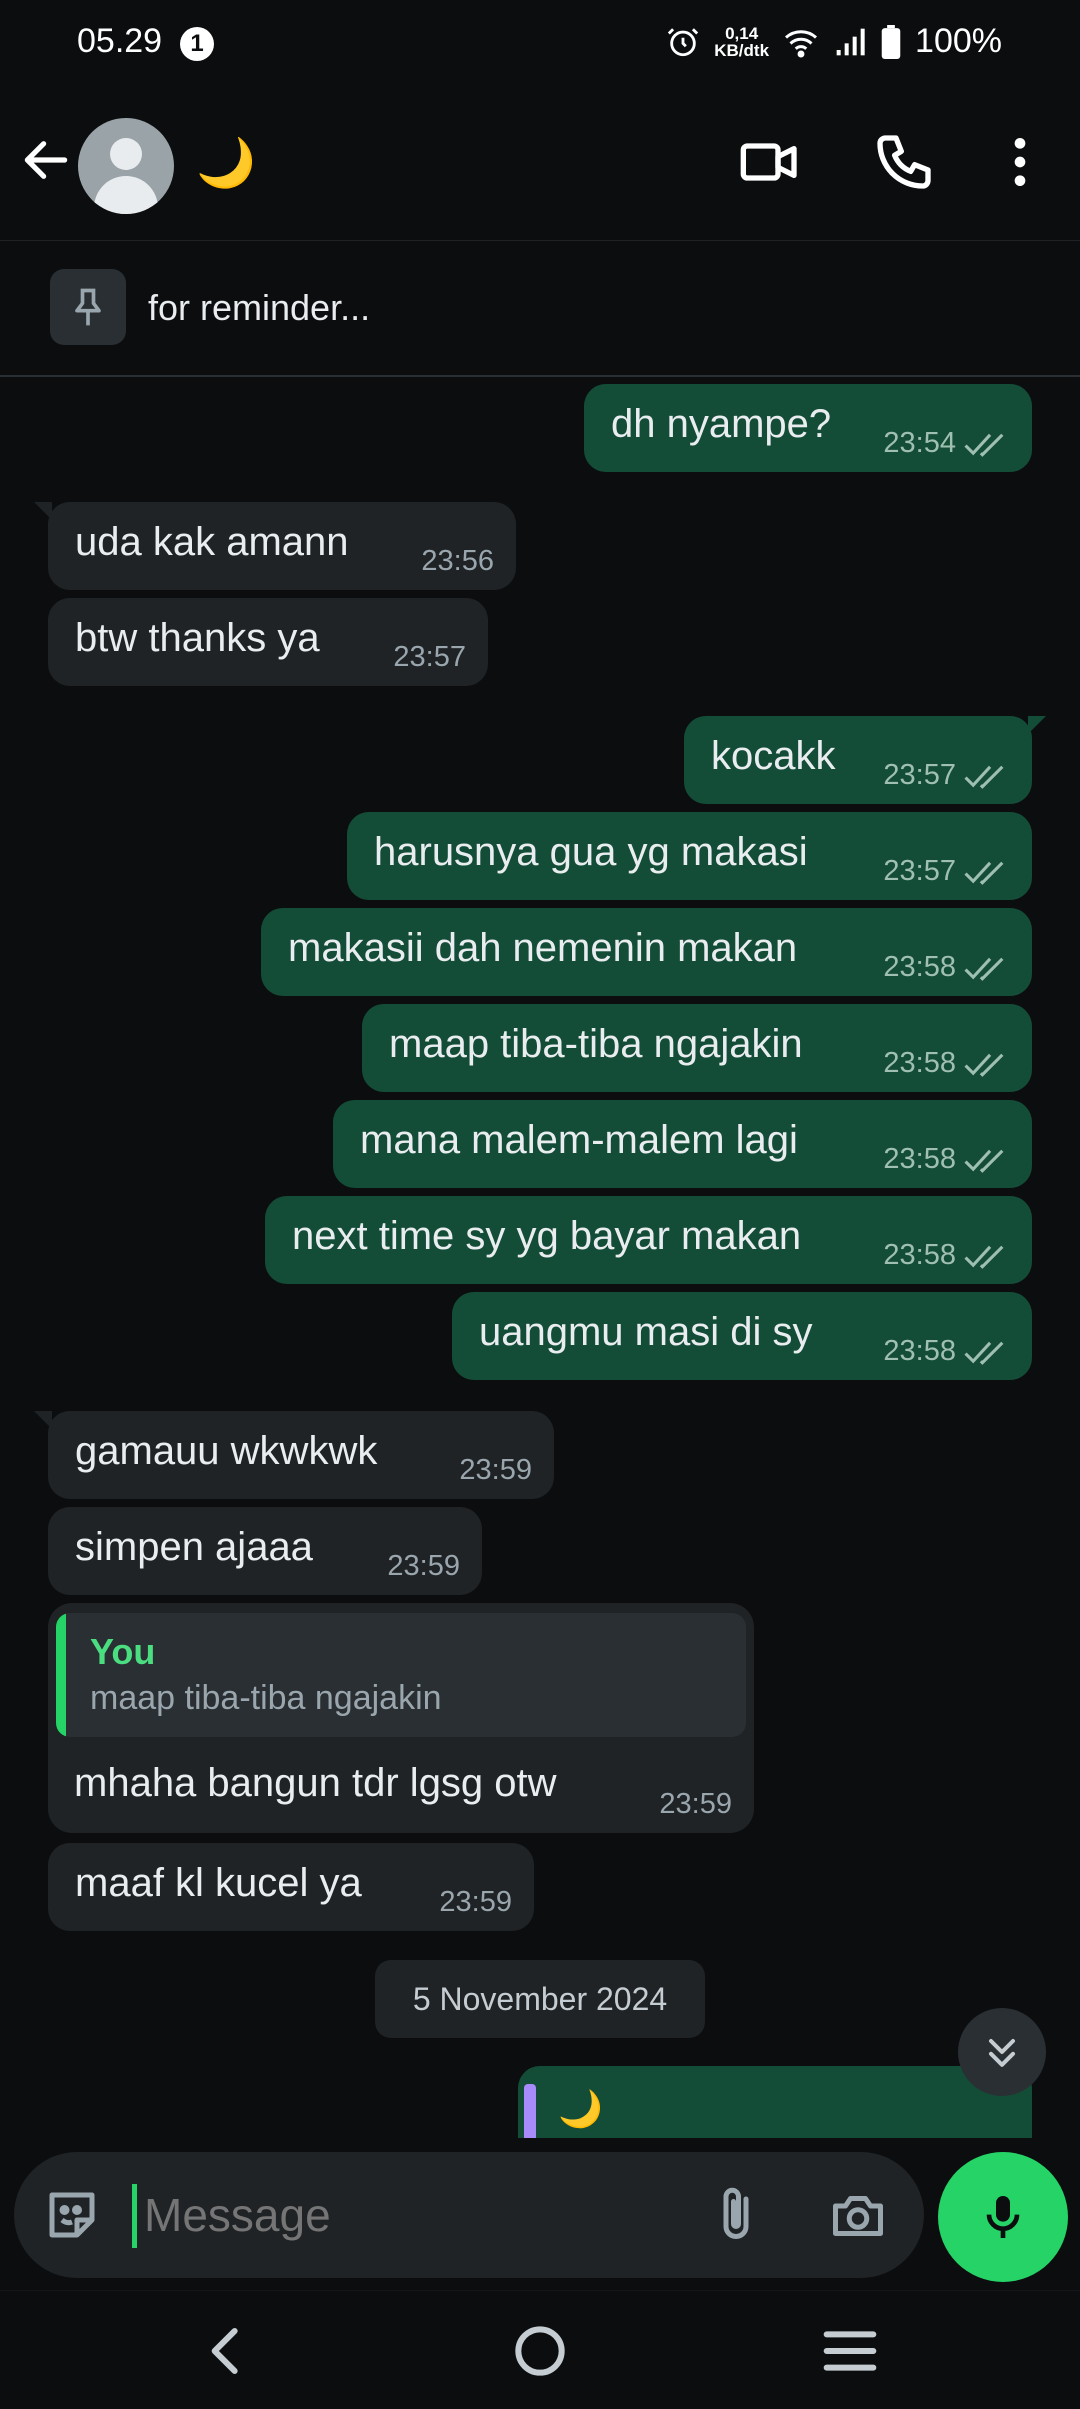  What do you see at coordinates (72, 2215) in the screenshot?
I see `sticker-icon` at bounding box center [72, 2215].